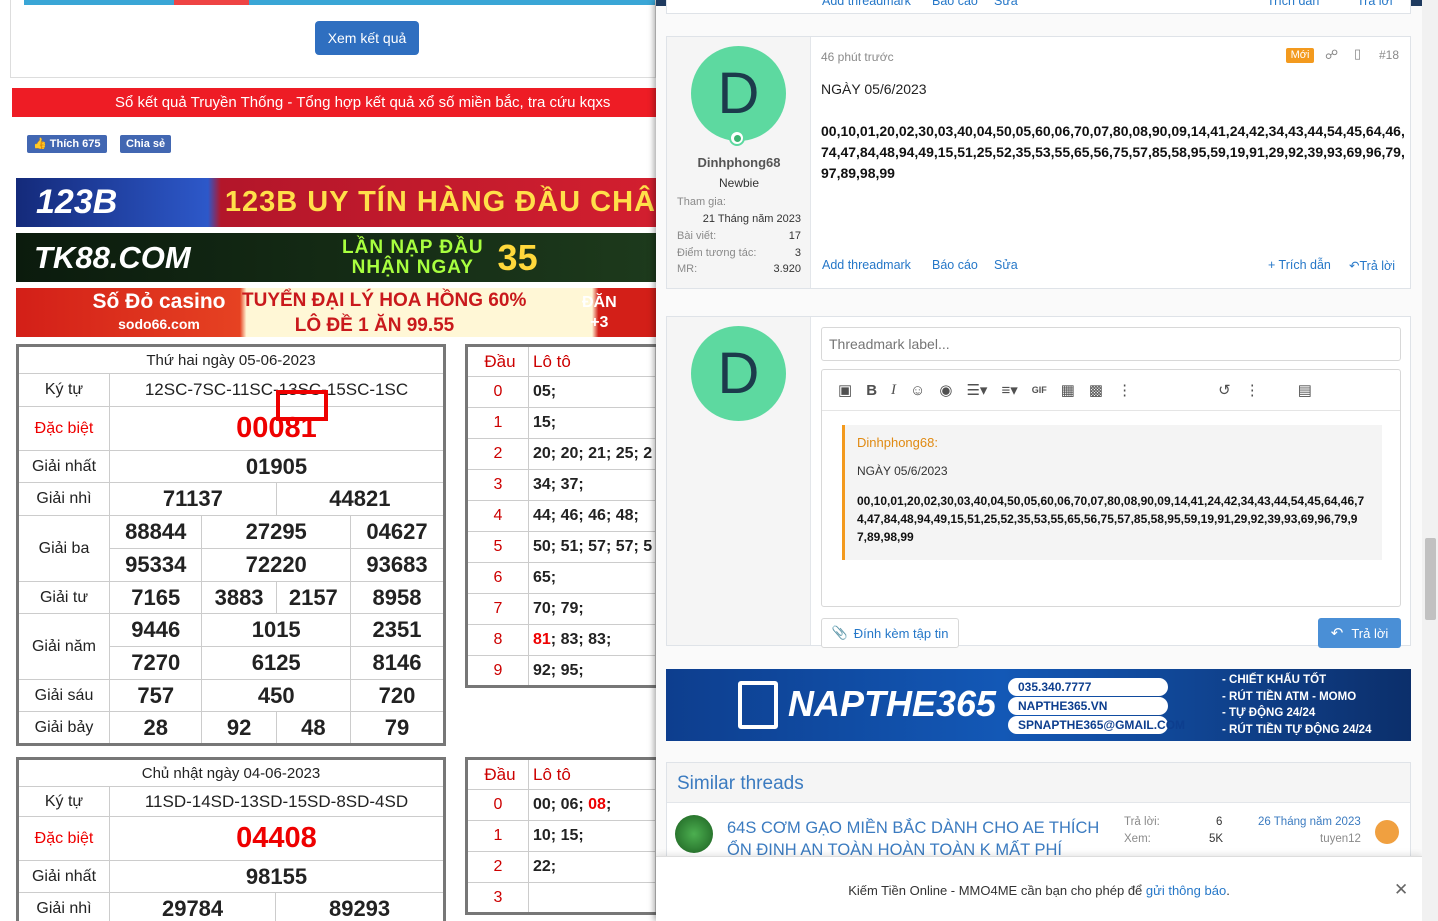  Describe the element at coordinates (1038, 783) in the screenshot. I see `similar-threads-heading: Similar threads` at that location.